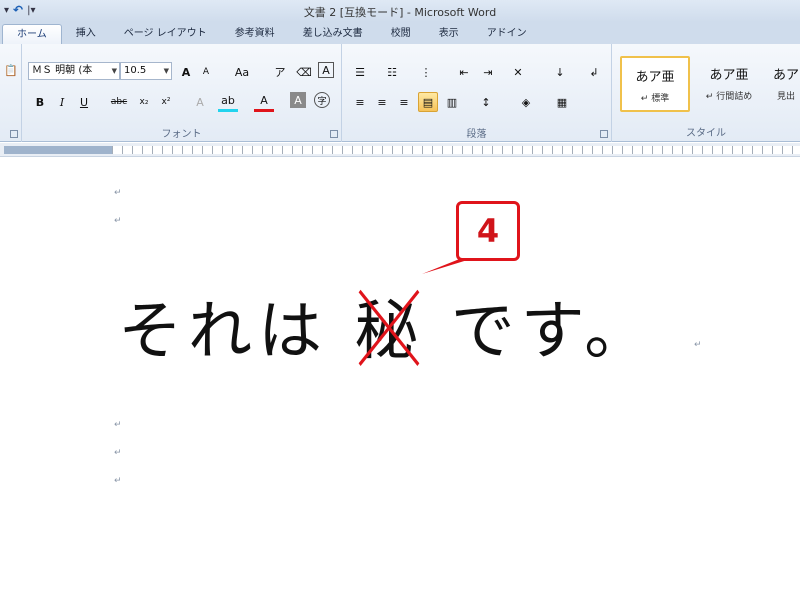  What do you see at coordinates (404, 102) in the screenshot?
I see `align-right-icon: ≡` at bounding box center [404, 102].